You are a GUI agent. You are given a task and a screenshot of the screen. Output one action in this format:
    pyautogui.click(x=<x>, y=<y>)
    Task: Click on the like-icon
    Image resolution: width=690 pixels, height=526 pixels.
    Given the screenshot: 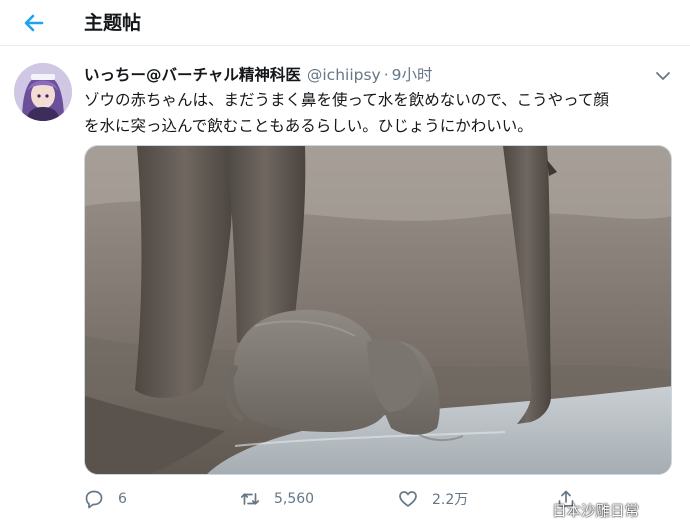 What is the action you would take?
    pyautogui.click(x=408, y=499)
    